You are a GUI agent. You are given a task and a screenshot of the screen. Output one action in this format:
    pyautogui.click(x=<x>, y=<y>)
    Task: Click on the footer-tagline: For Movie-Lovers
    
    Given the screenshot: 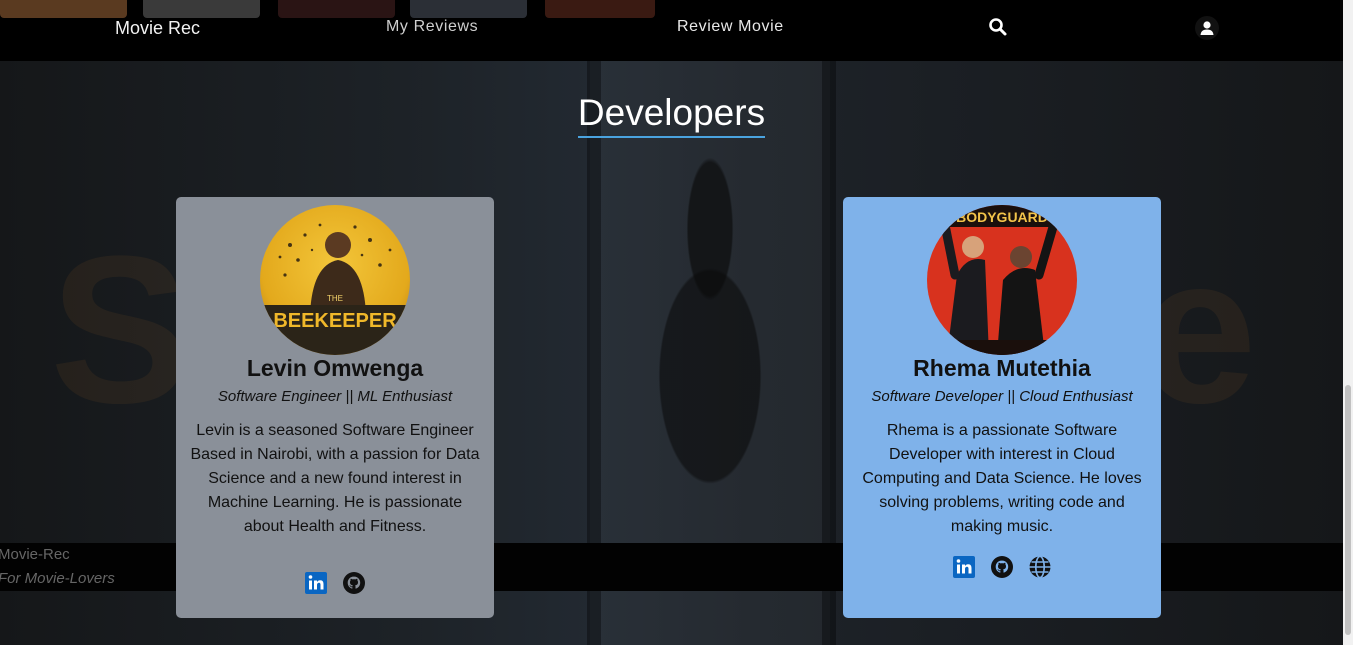 What is the action you would take?
    pyautogui.click(x=57, y=578)
    